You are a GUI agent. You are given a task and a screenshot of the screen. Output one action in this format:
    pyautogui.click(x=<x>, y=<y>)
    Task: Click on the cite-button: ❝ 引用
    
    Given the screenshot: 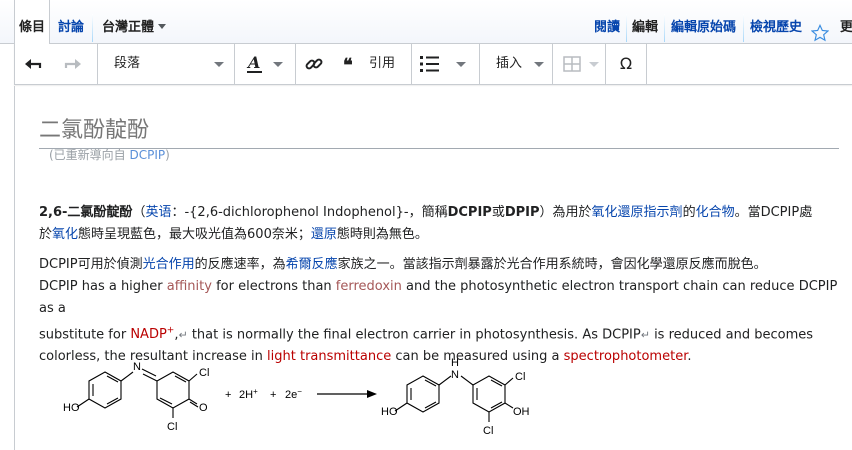 What is the action you would take?
    pyautogui.click(x=370, y=64)
    